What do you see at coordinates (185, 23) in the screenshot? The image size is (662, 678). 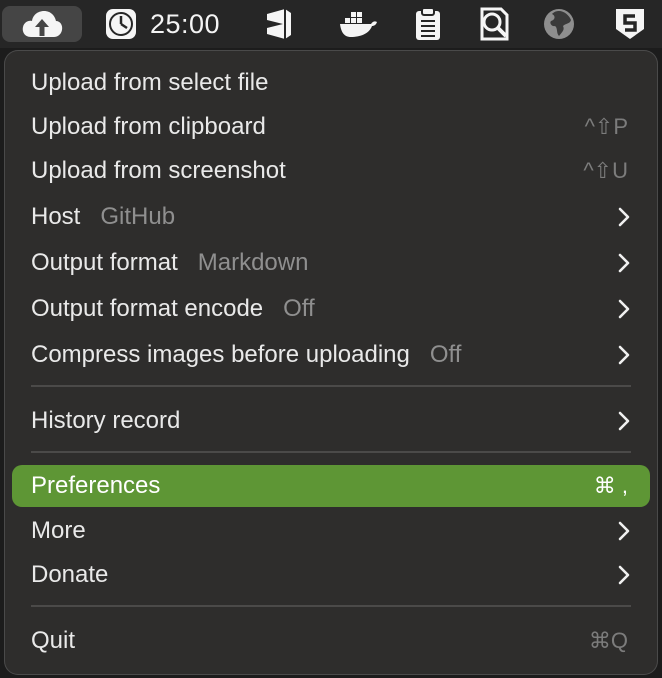 I see `timer-text: 25:00` at bounding box center [185, 23].